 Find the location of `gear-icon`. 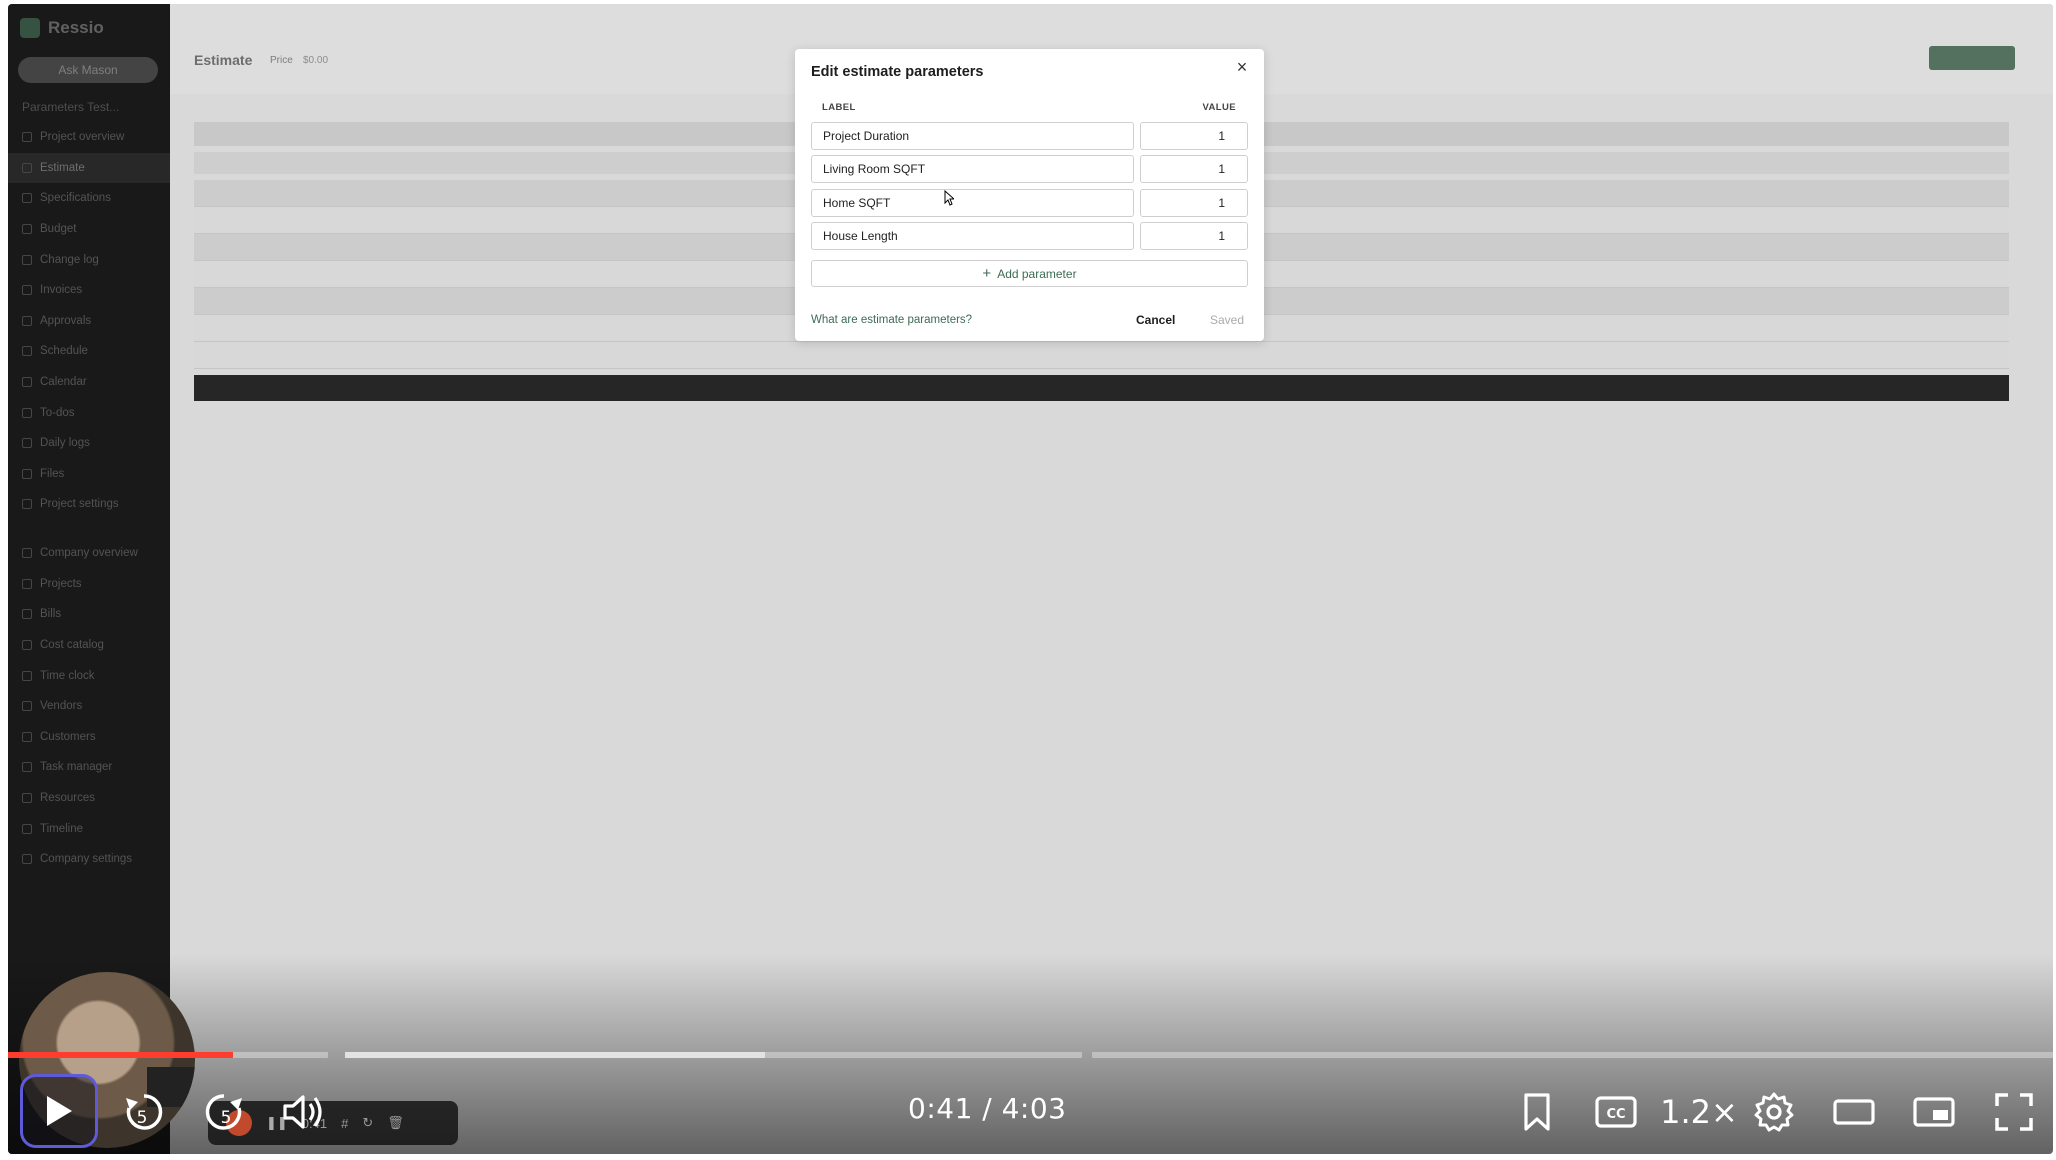

gear-icon is located at coordinates (1774, 1112).